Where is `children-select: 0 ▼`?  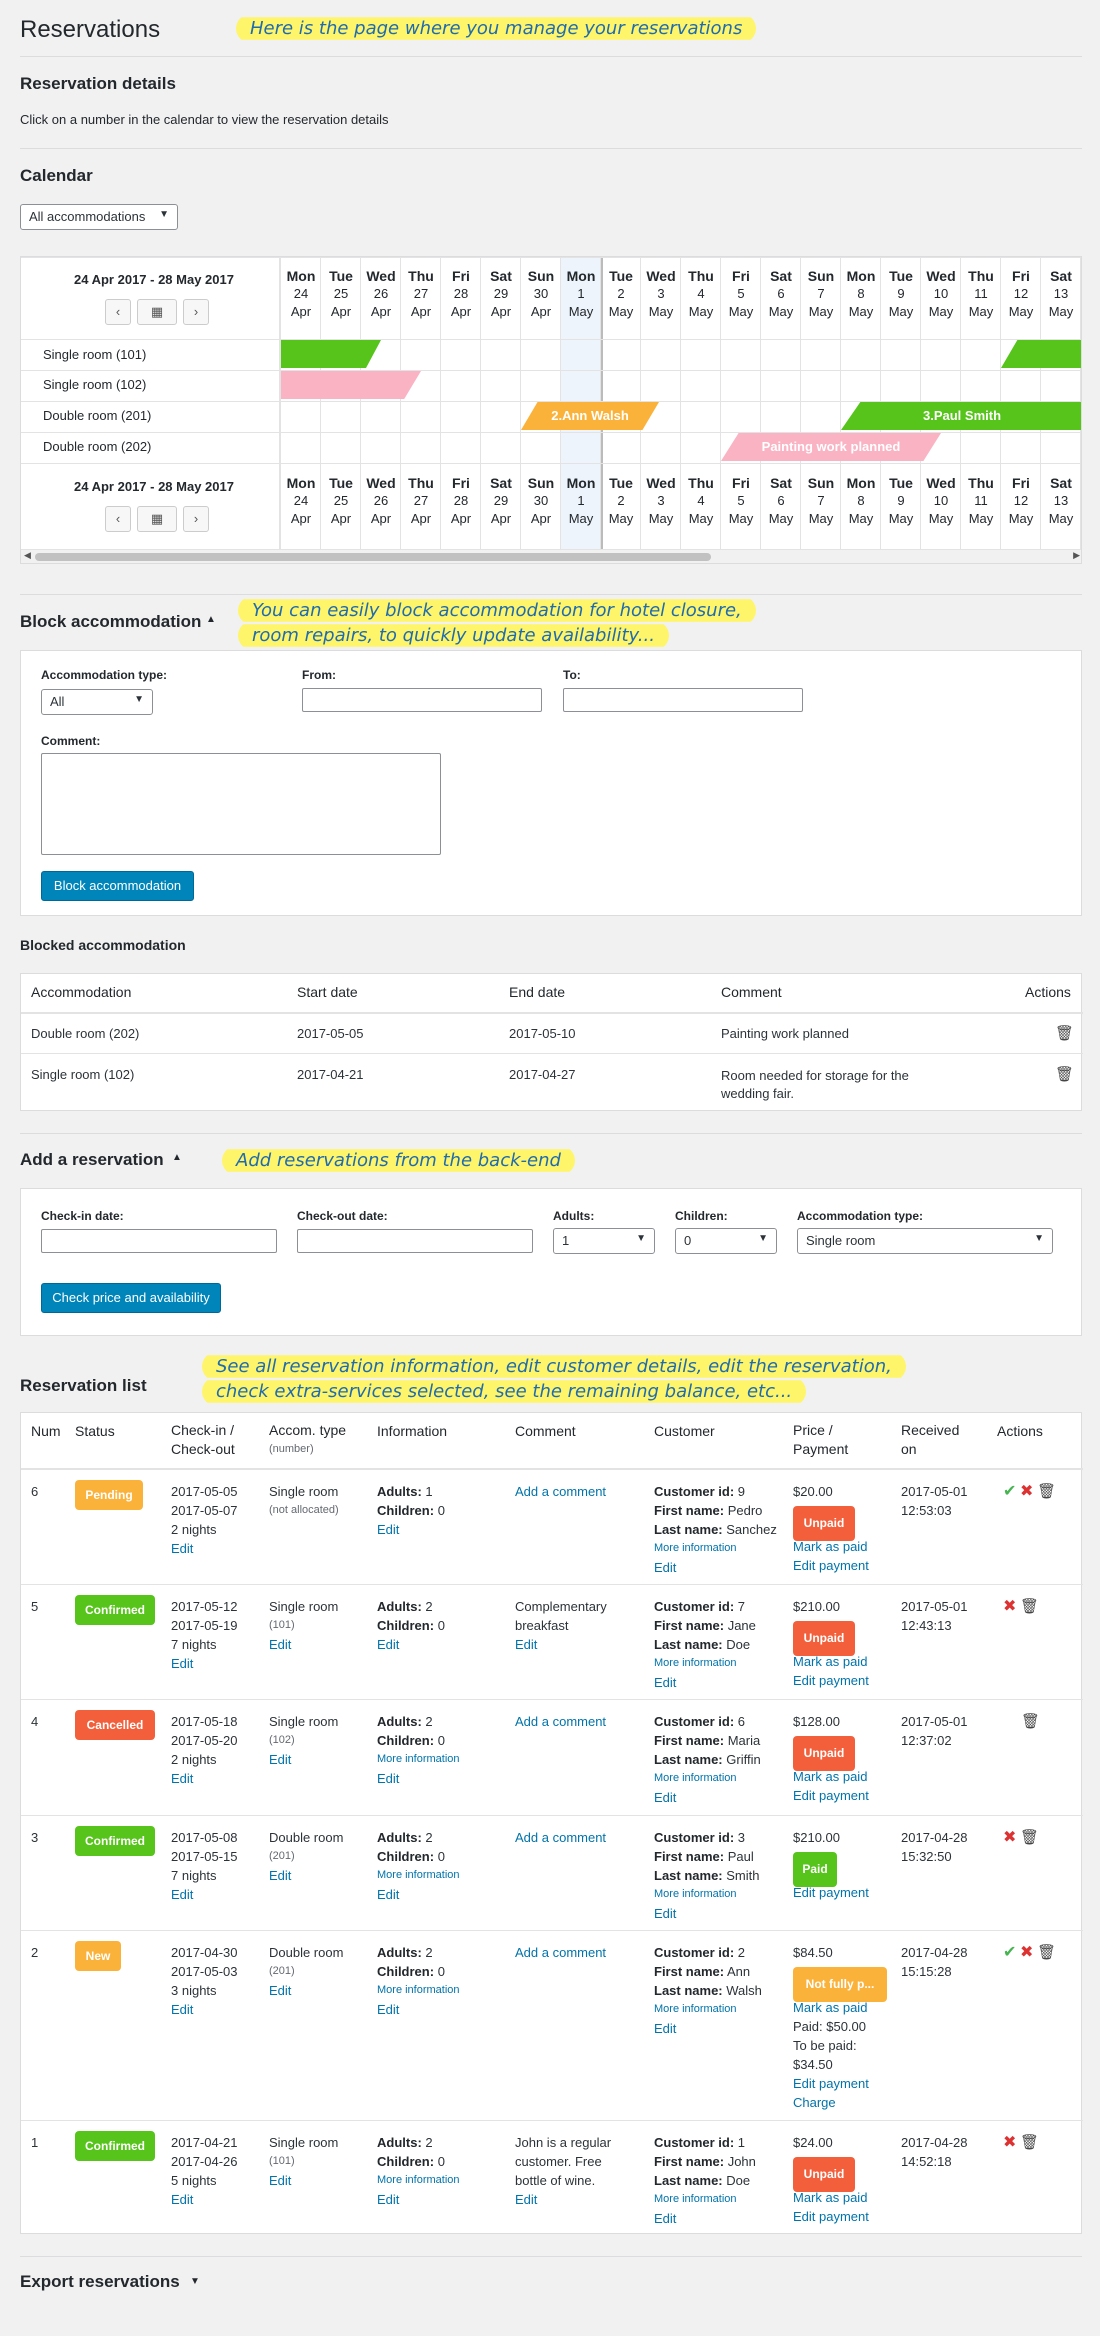
children-select: 0 ▼ is located at coordinates (726, 1241).